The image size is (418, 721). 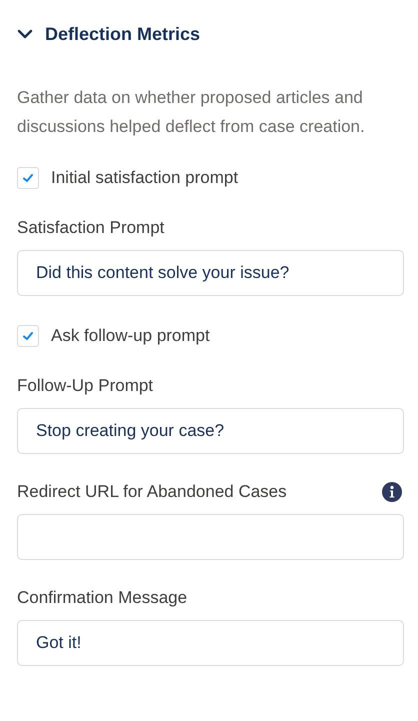 What do you see at coordinates (130, 336) in the screenshot?
I see `checkbox-label: Ask follow-up prompt` at bounding box center [130, 336].